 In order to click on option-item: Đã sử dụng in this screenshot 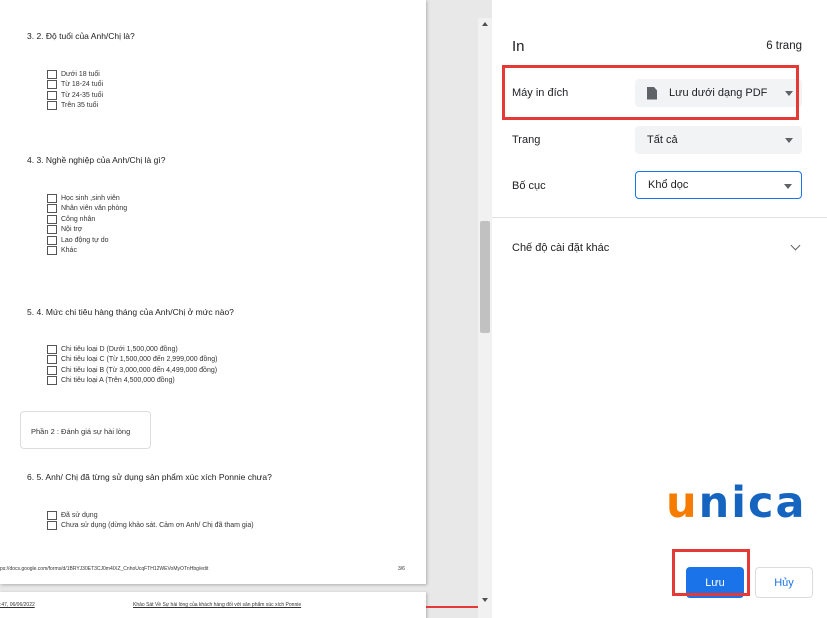, I will do `click(150, 515)`.